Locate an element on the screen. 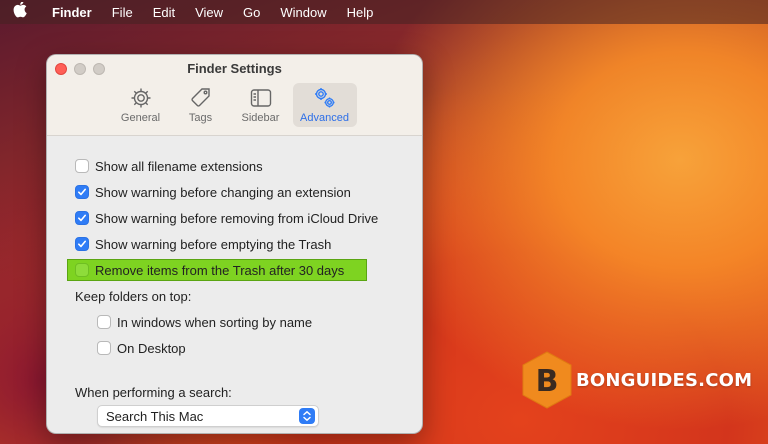 This screenshot has height=444, width=768. checkbox-warn-icloud-removal is located at coordinates (82, 218).